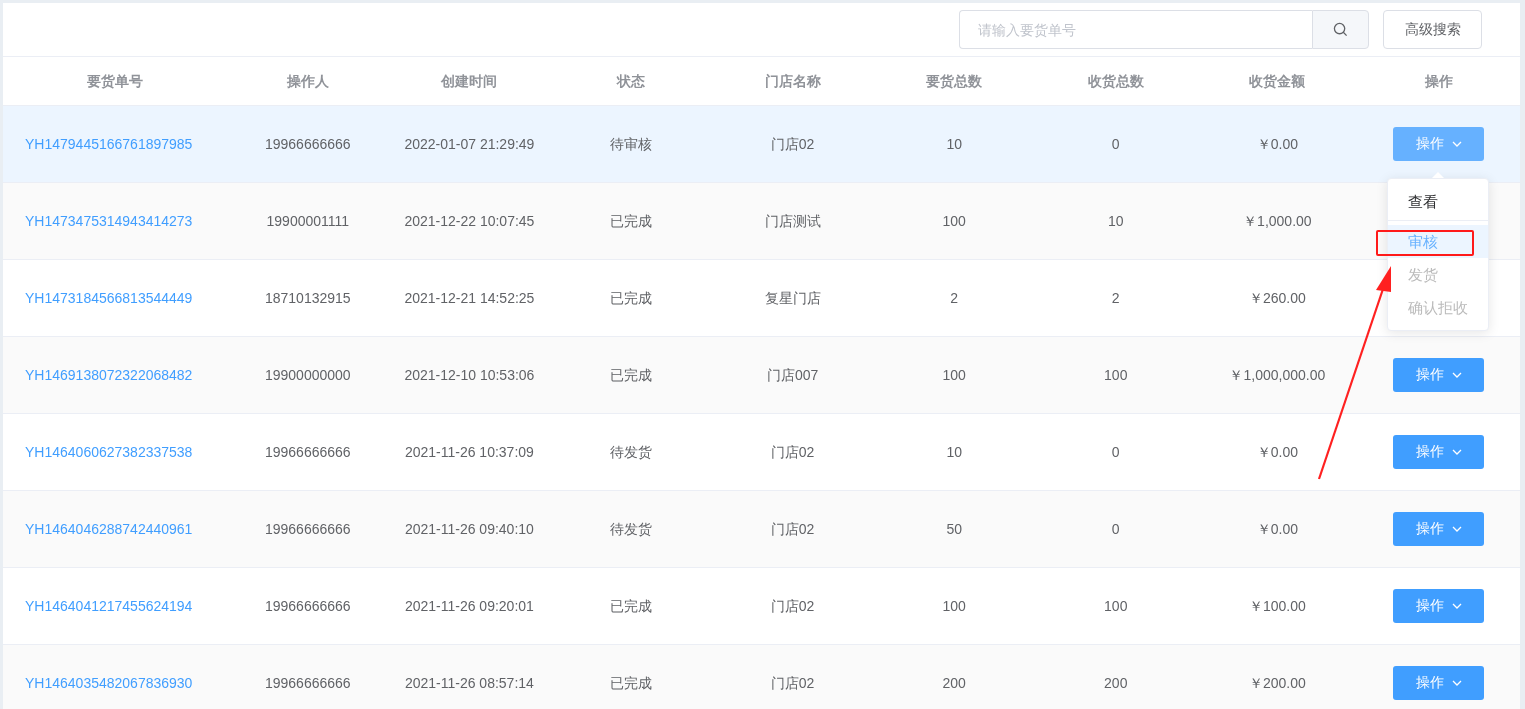 This screenshot has height=709, width=1525. What do you see at coordinates (1423, 201) in the screenshot?
I see `menu-item: 查看` at bounding box center [1423, 201].